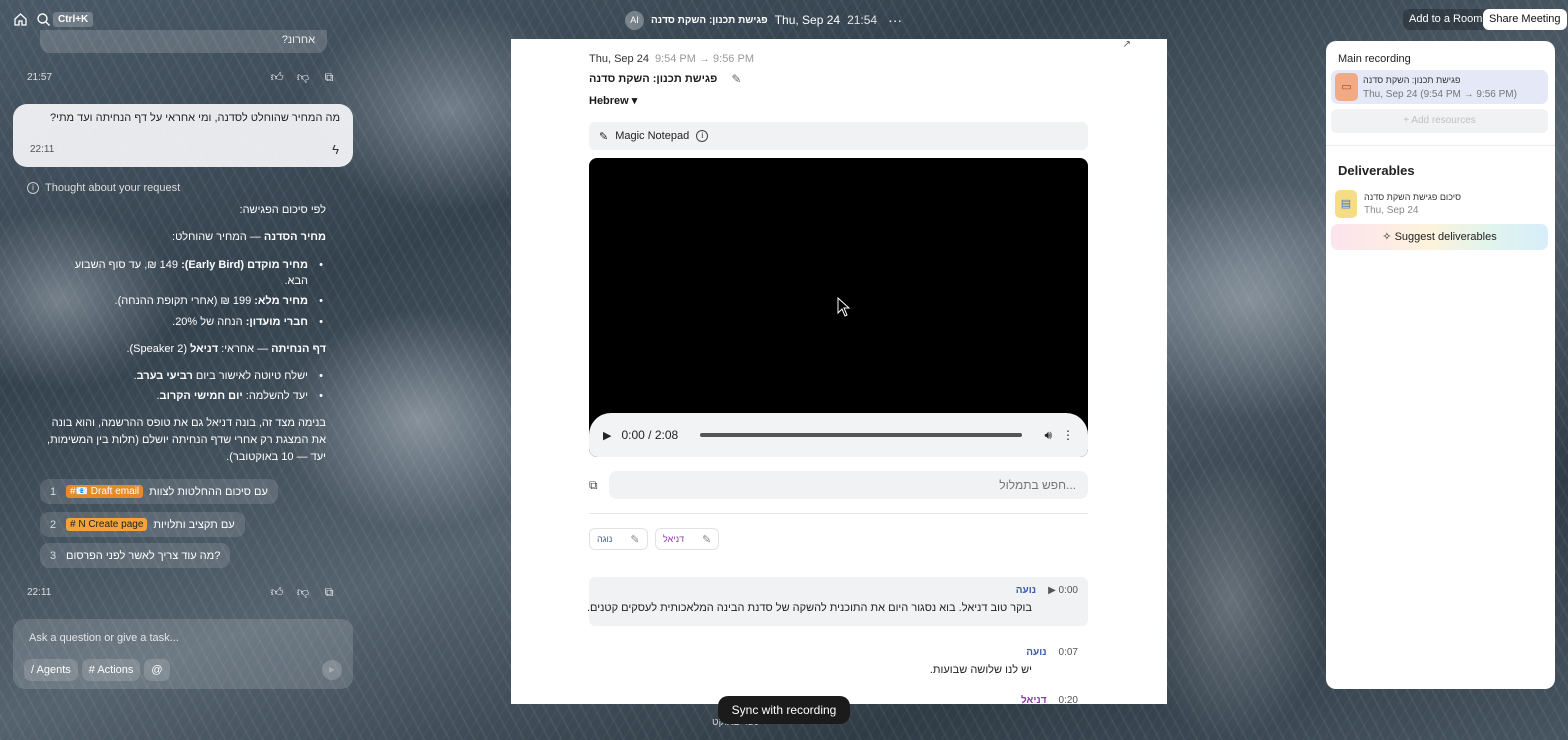 This screenshot has width=1568, height=740. Describe the element at coordinates (39, 592) in the screenshot. I see `answer-time: 22:11` at that location.